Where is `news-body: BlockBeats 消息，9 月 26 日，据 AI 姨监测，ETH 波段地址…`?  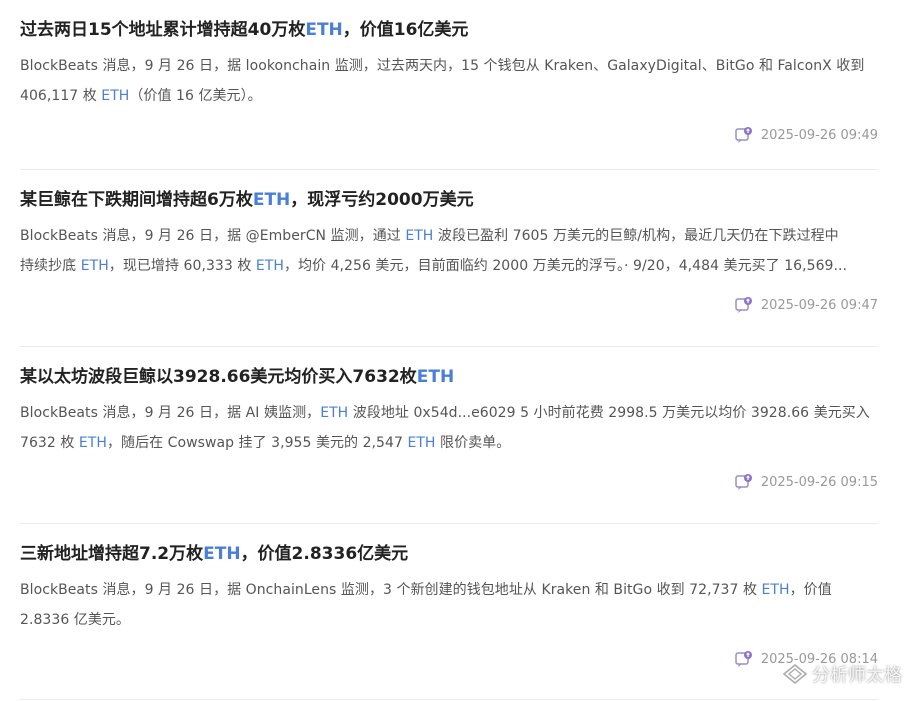 news-body: BlockBeats 消息，9 月 26 日，据 AI 姨监测，ETH 波段地址… is located at coordinates (449, 428).